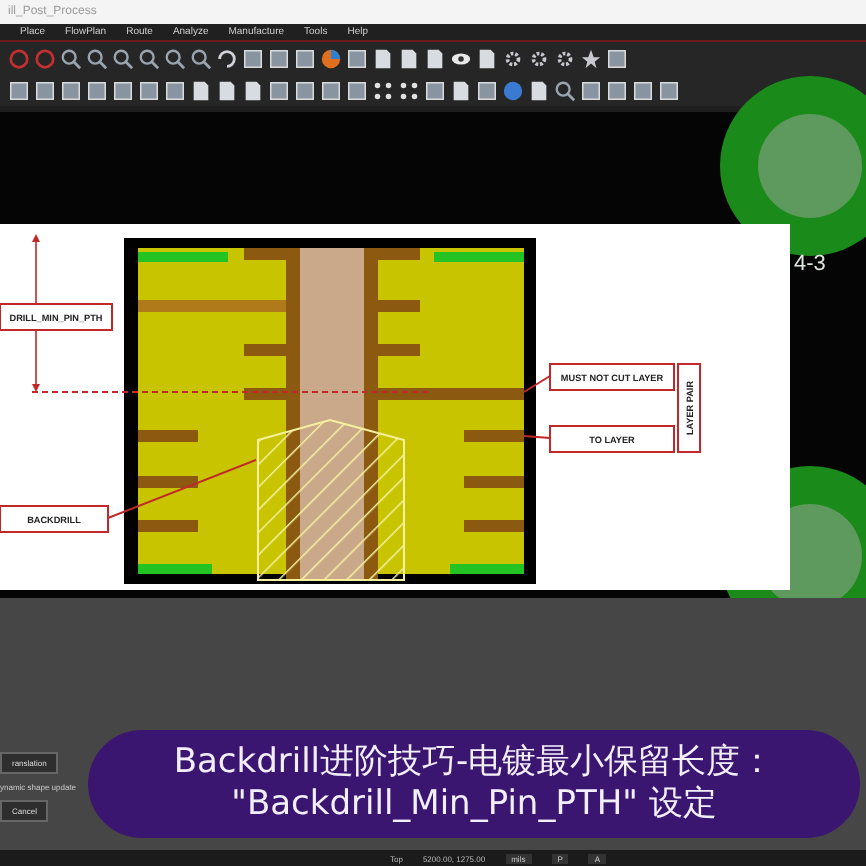  Describe the element at coordinates (331, 58) in the screenshot. I see `pie-icon` at that location.